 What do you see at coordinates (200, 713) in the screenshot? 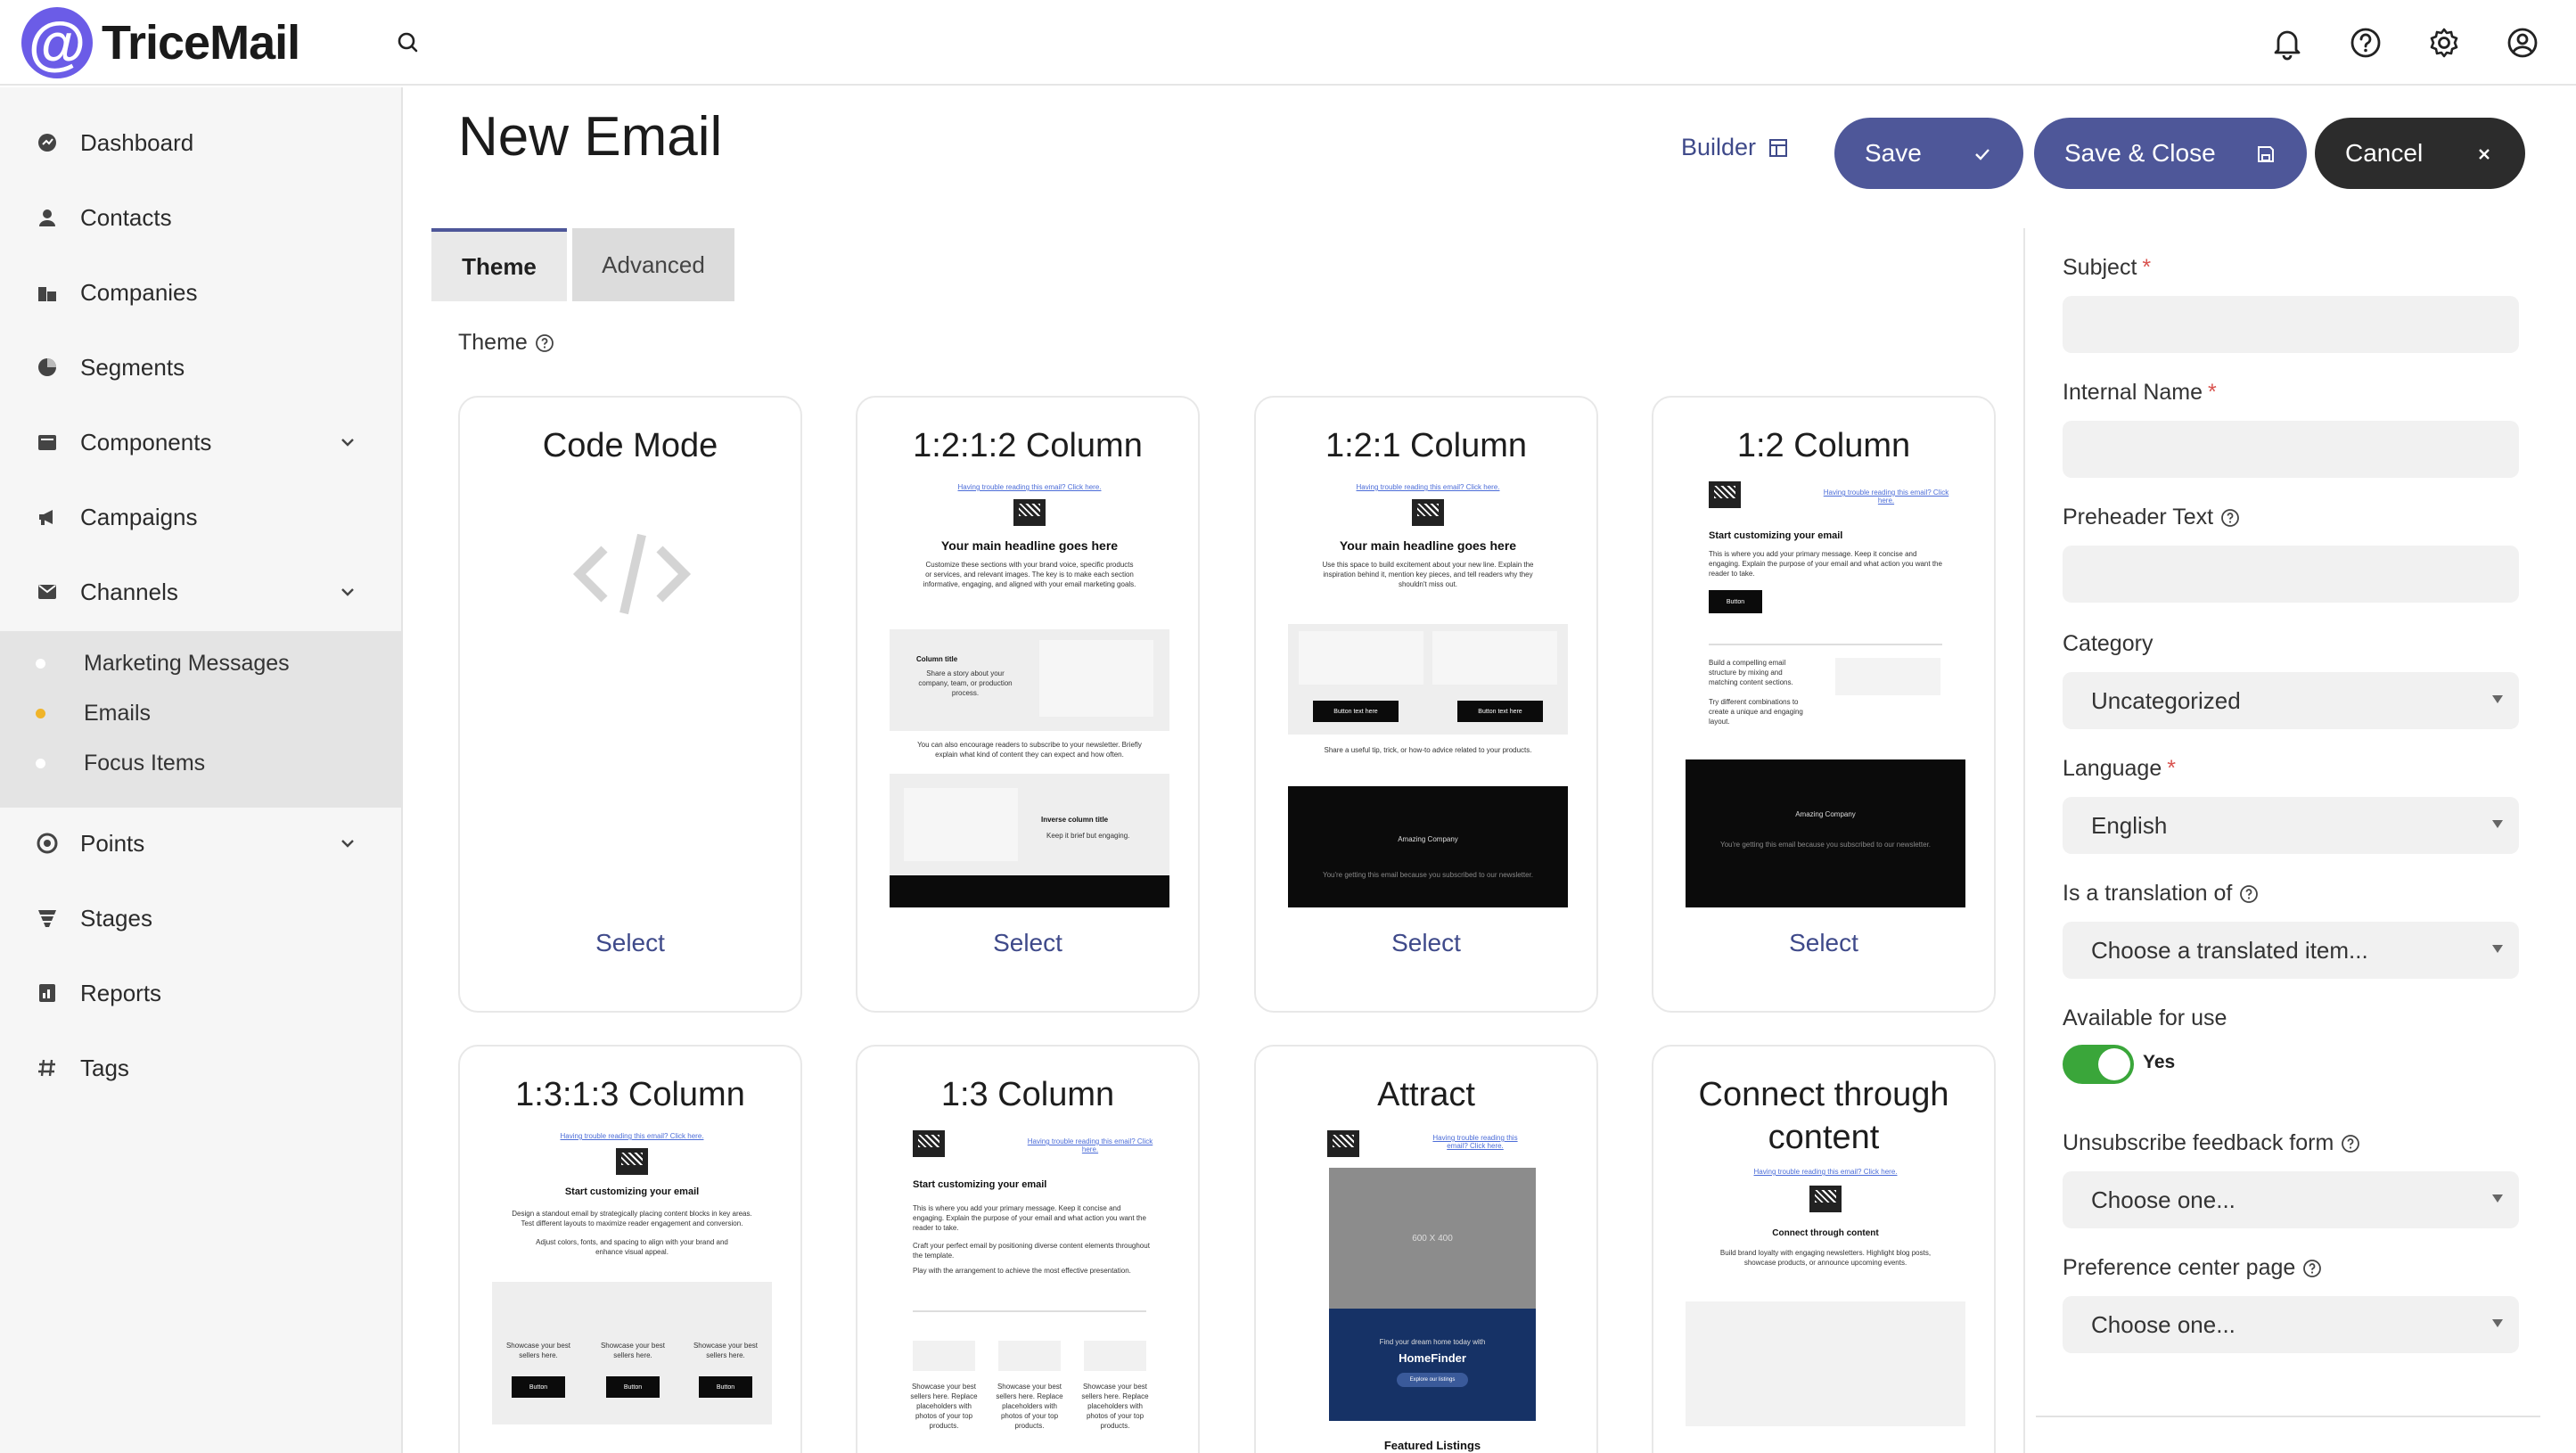
I see `sidebar-subitem-emails: Emails` at bounding box center [200, 713].